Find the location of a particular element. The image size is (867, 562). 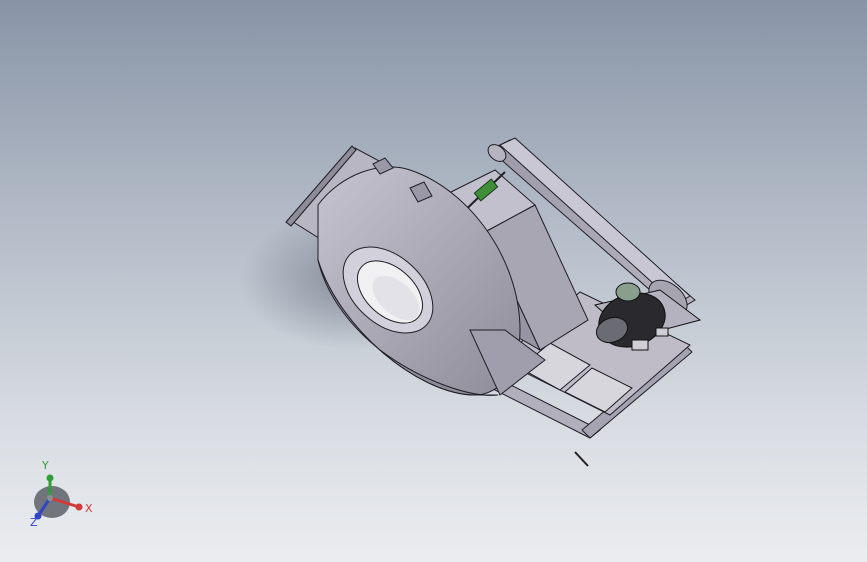

motor-pulley is located at coordinates (628, 292).